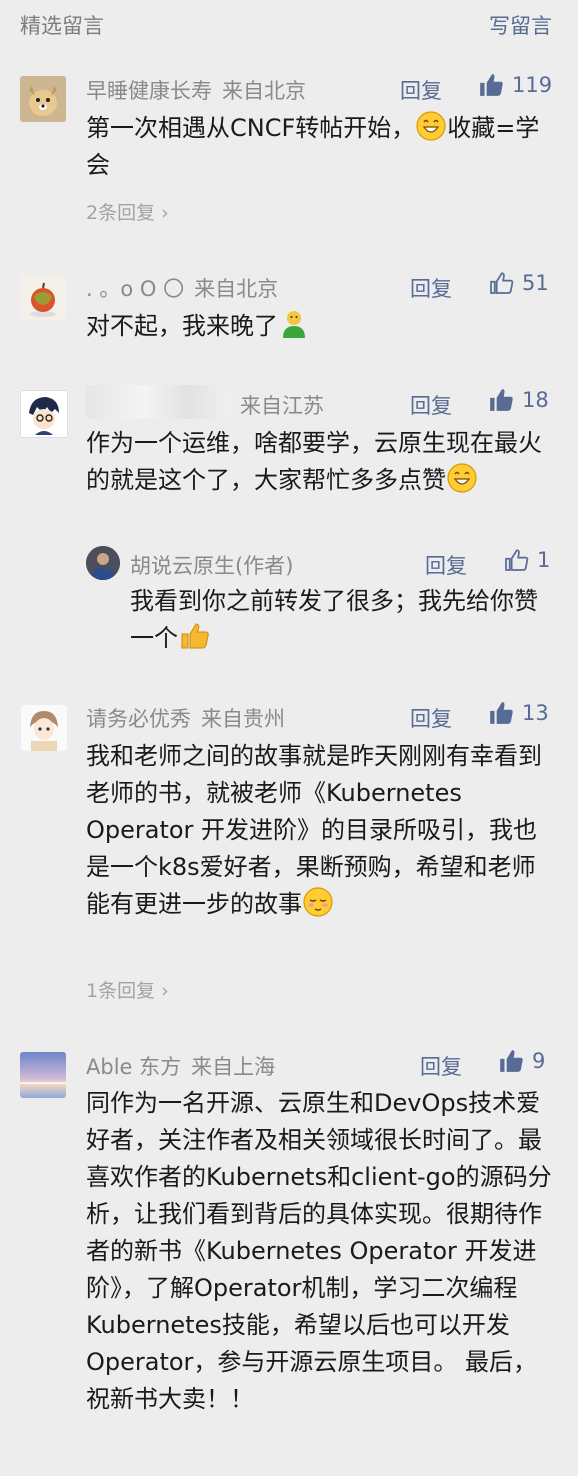  Describe the element at coordinates (532, 85) in the screenshot. I see `like-count: 119` at that location.